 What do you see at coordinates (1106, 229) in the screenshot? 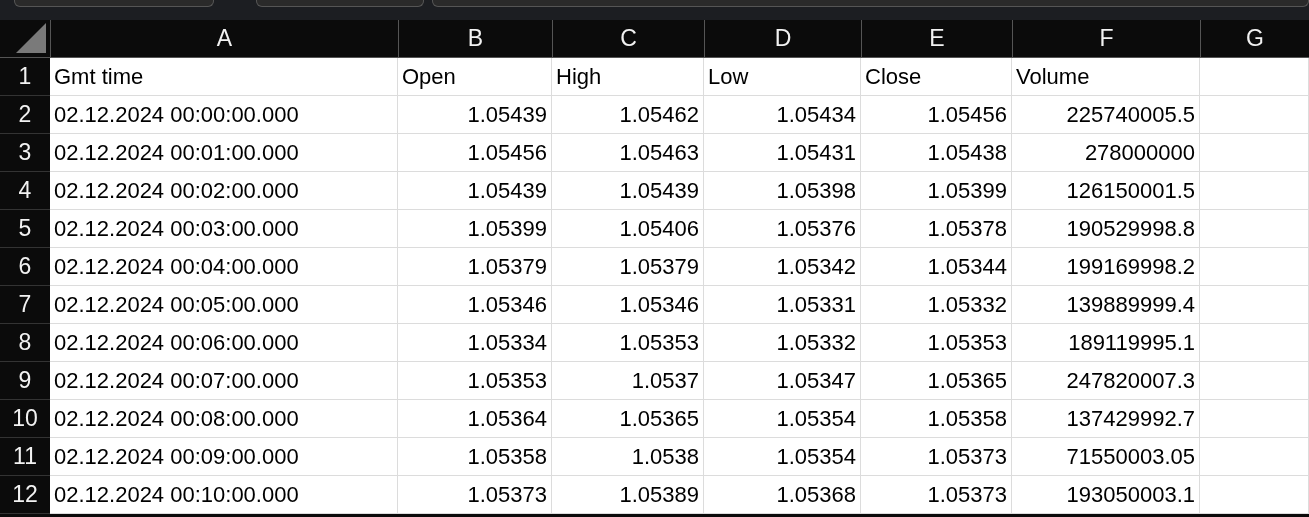
I see `table-cell: 190529998.8` at bounding box center [1106, 229].